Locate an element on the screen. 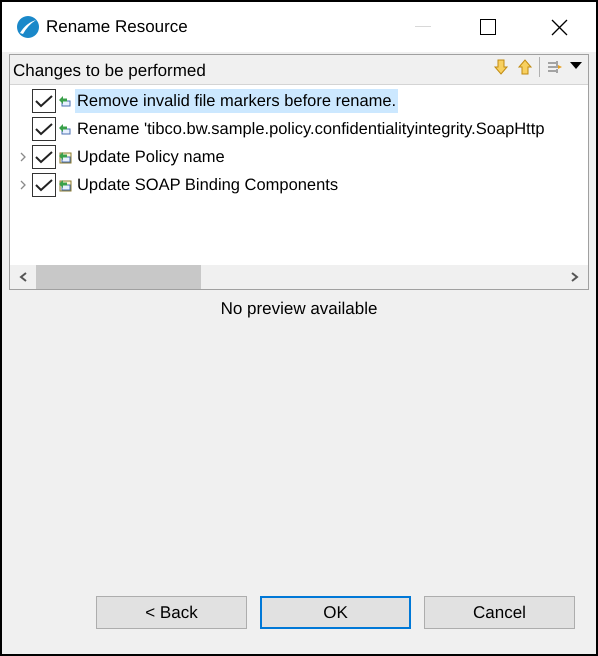 The image size is (598, 656). change-item: Update SOAP Binding Components is located at coordinates (207, 185).